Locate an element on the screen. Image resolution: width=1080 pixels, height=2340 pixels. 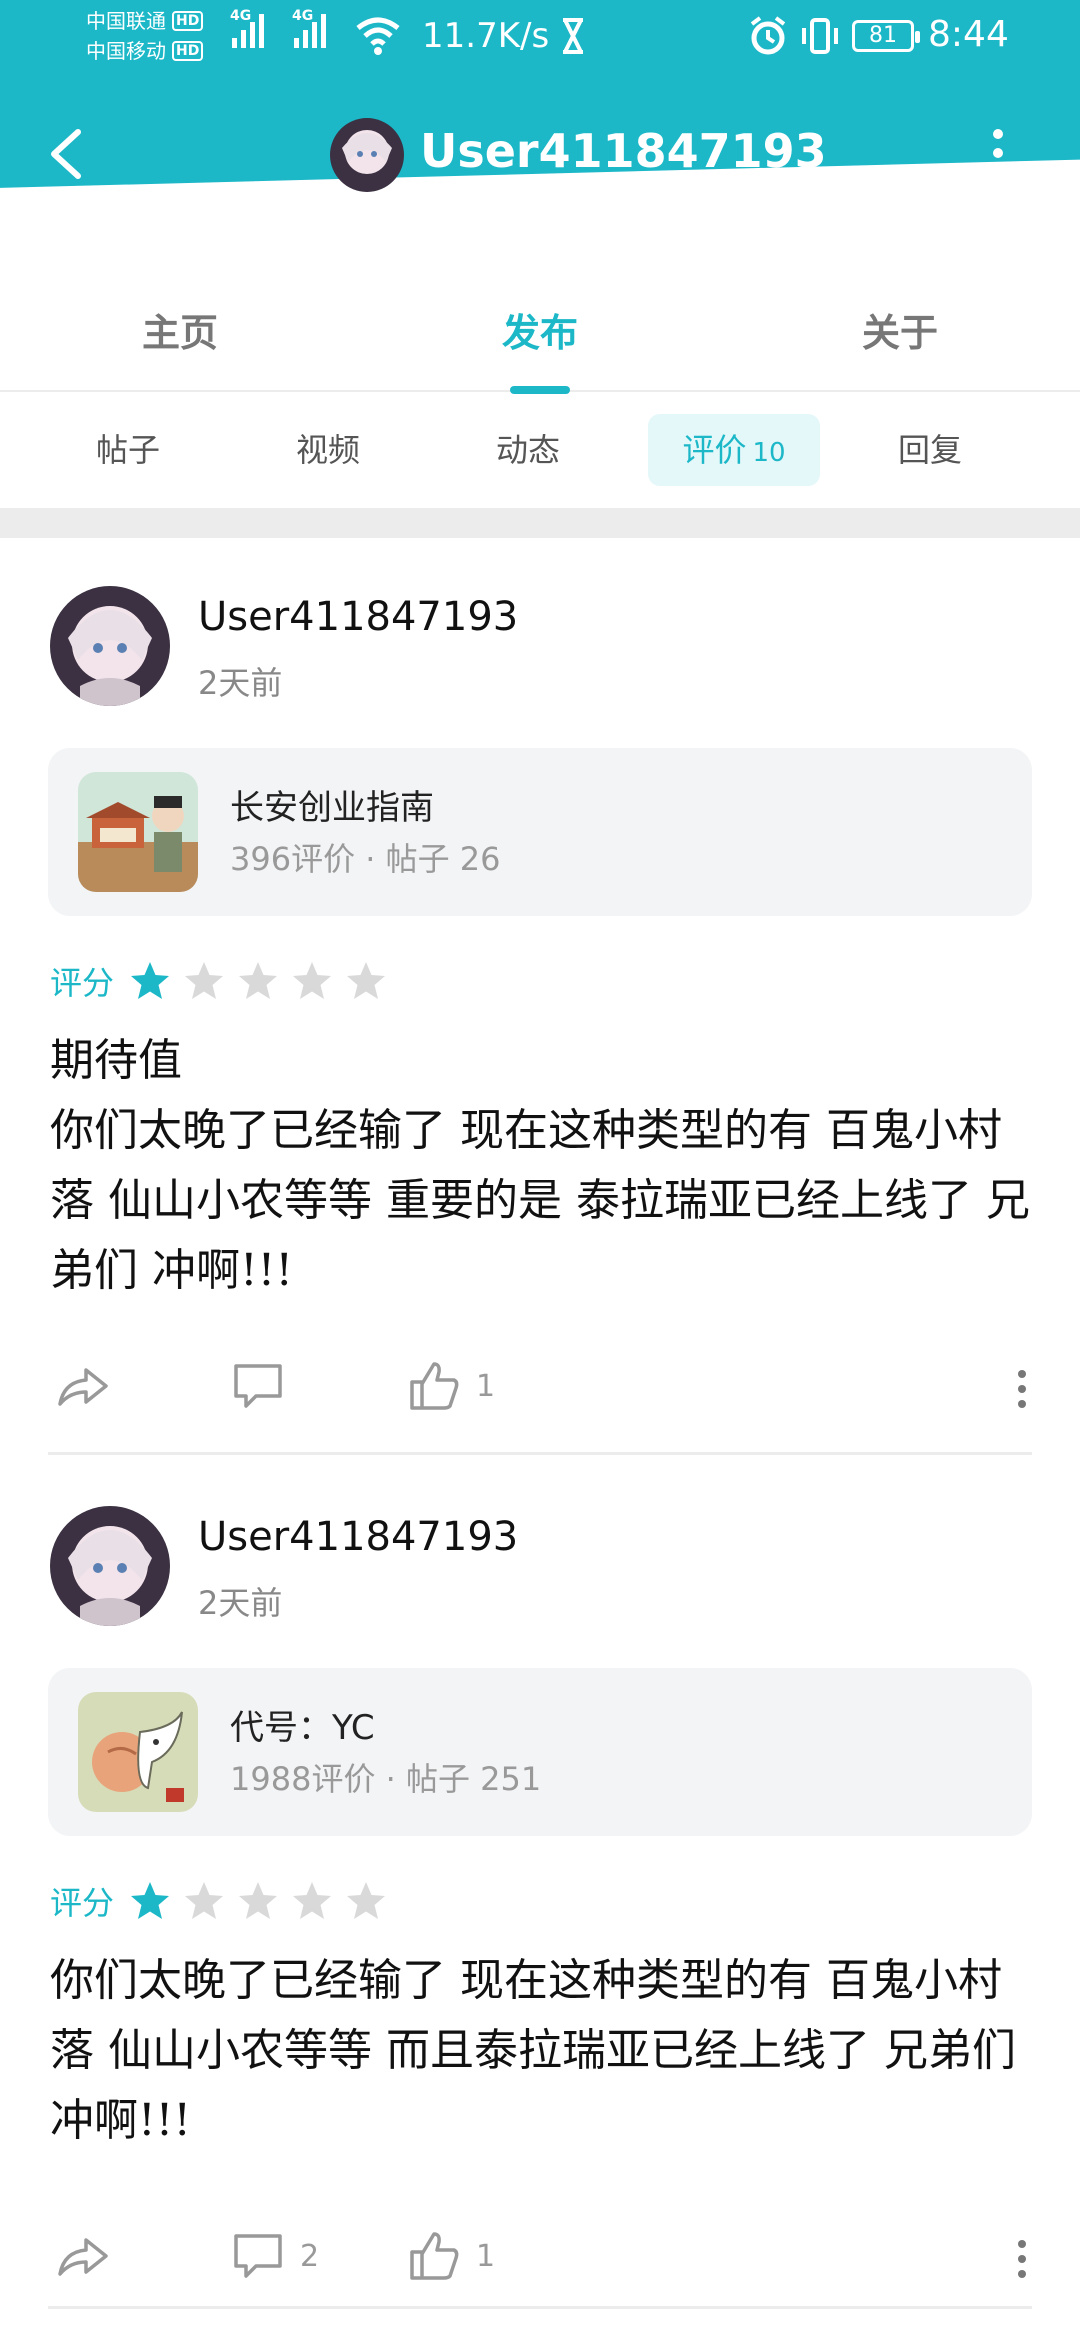
profile-tabs: 主页 发布 关于 is located at coordinates (540, 328).